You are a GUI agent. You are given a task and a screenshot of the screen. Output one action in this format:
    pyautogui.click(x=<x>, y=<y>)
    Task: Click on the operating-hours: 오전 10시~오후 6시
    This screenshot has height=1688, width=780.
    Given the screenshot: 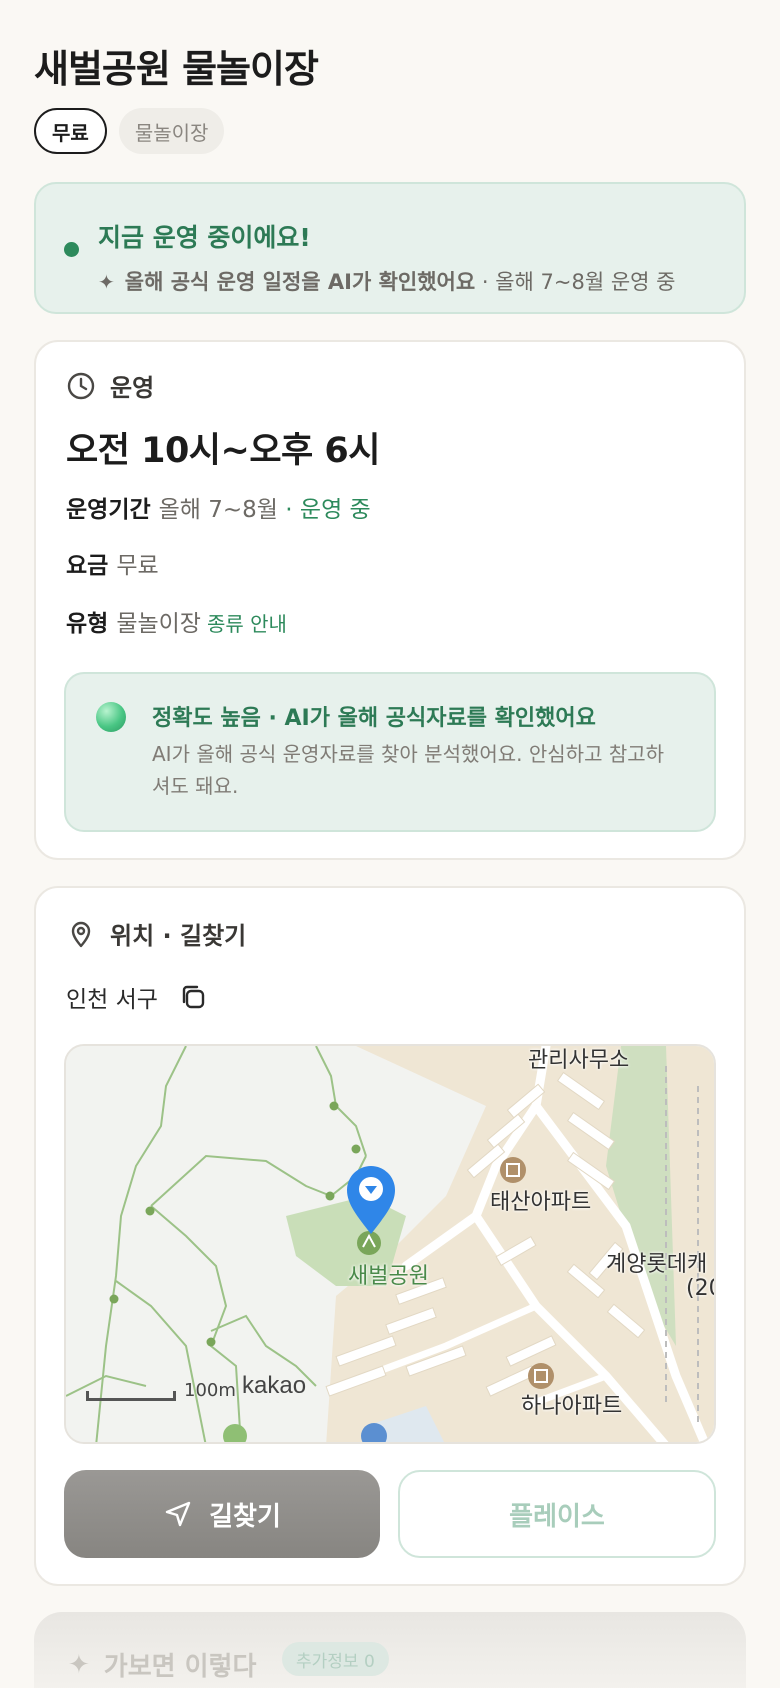 What is the action you would take?
    pyautogui.click(x=223, y=451)
    